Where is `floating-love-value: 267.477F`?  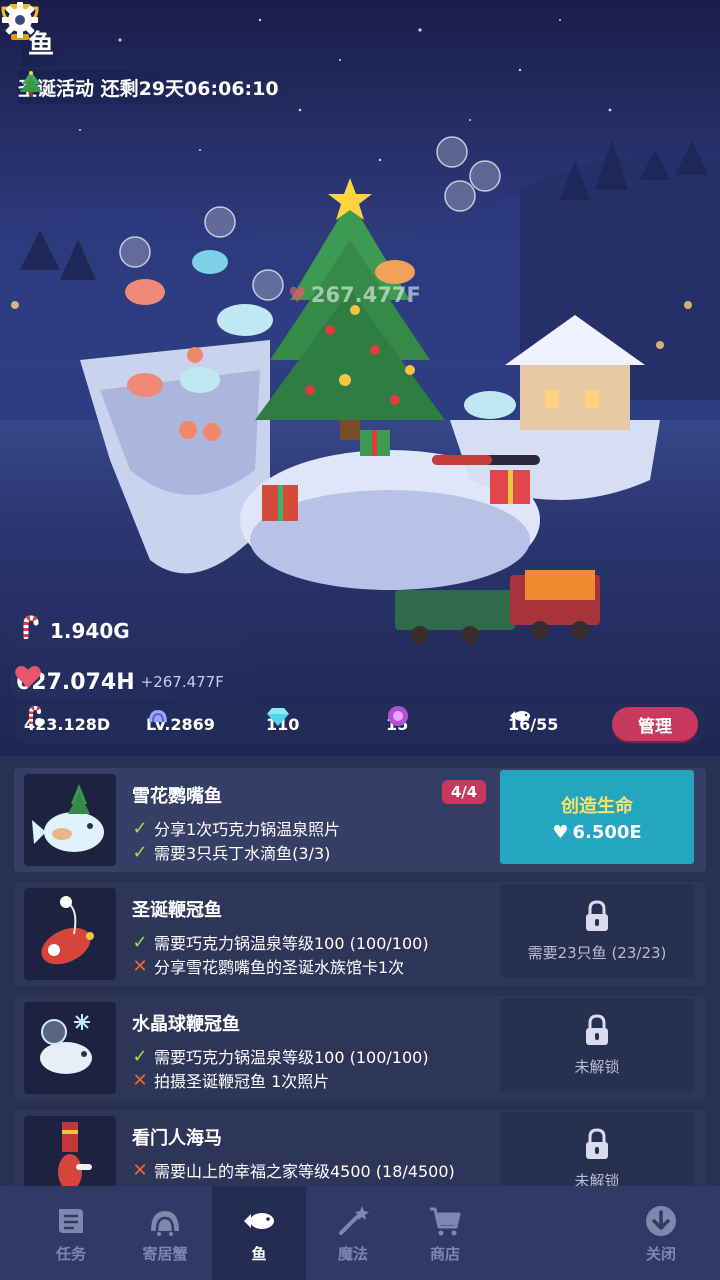
floating-love-value: 267.477F is located at coordinates (365, 295).